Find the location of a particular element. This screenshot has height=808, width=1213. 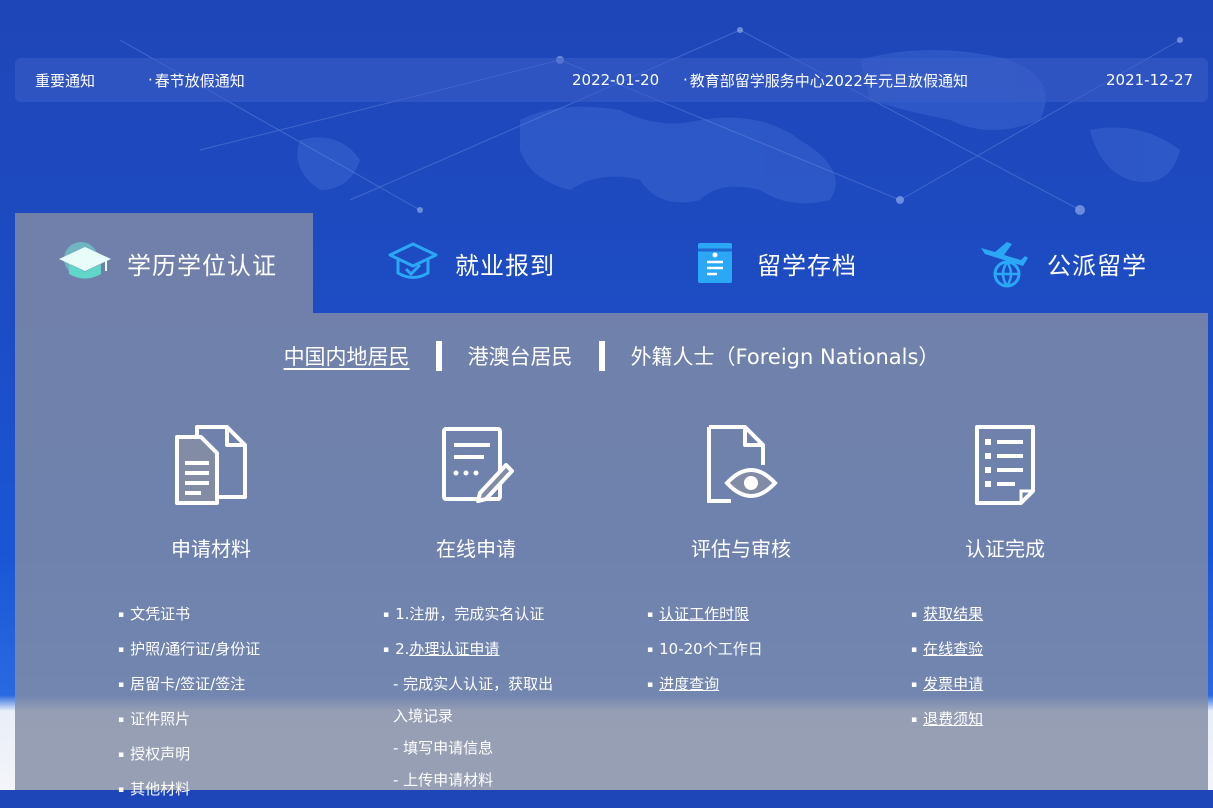

notice-link-new-year: 教育部留学服务中心2022年元旦放假通知 is located at coordinates (825, 80).